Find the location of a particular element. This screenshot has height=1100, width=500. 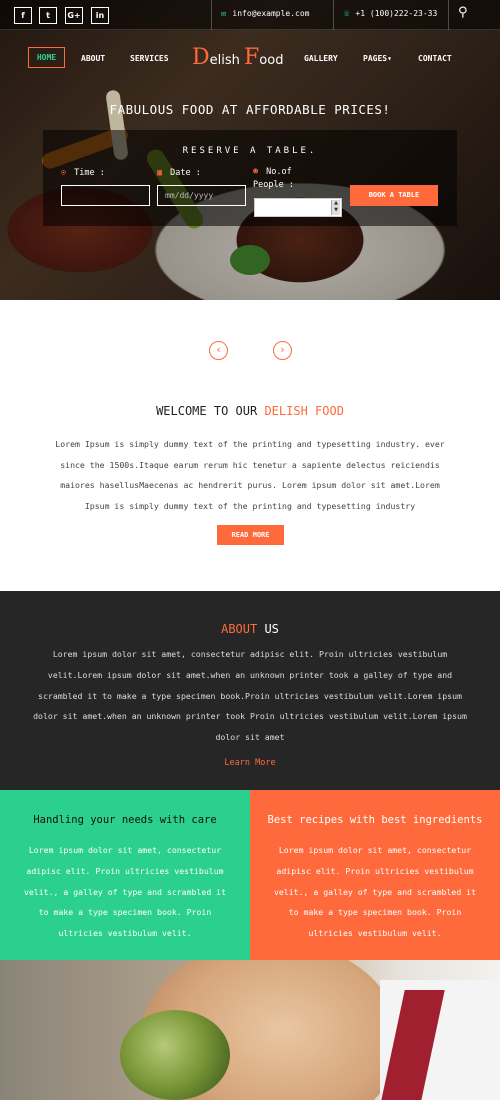

nav-pages-label: PAGES is located at coordinates (375, 58).